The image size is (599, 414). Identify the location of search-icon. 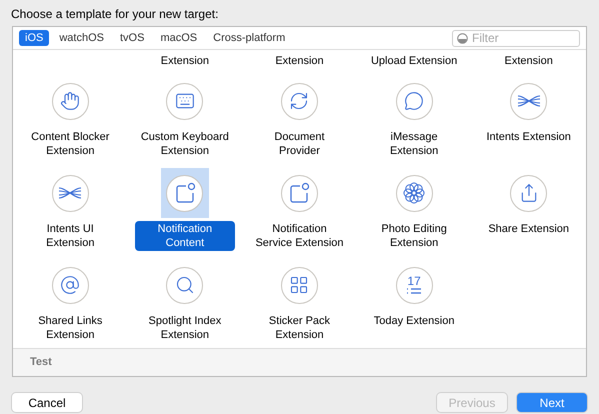
(184, 285).